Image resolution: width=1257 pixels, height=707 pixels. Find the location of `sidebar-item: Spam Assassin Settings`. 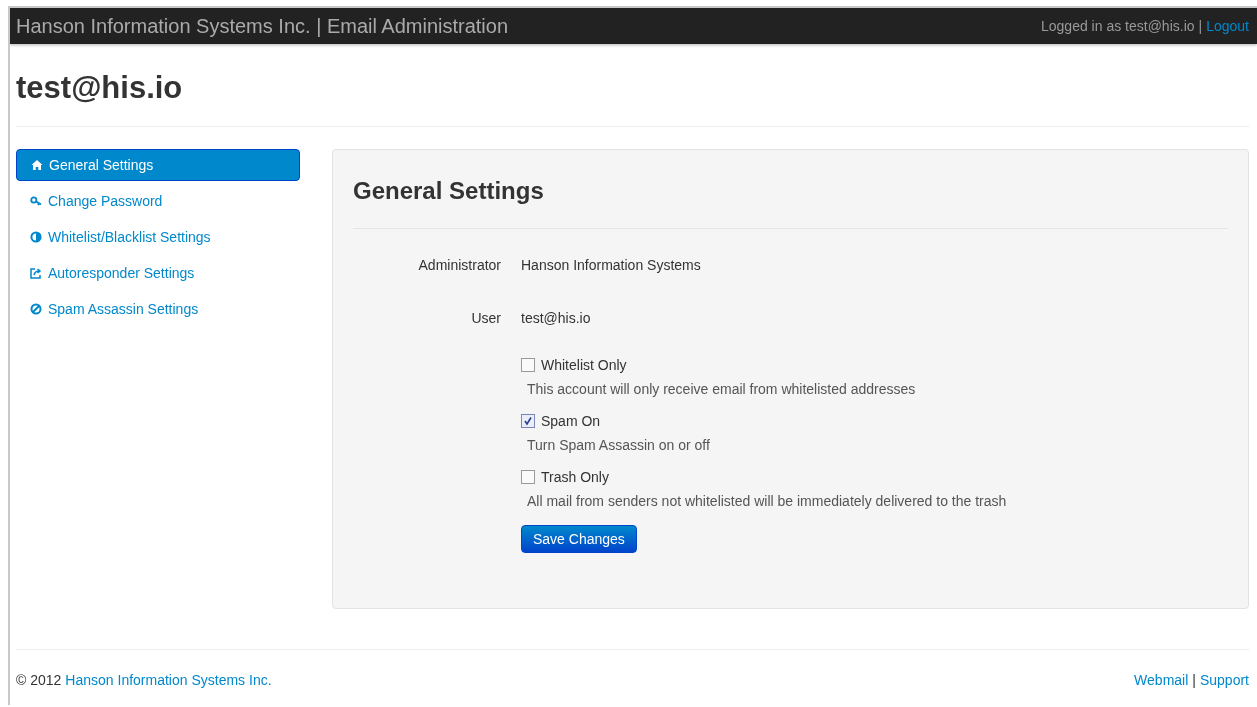

sidebar-item: Spam Assassin Settings is located at coordinates (158, 309).